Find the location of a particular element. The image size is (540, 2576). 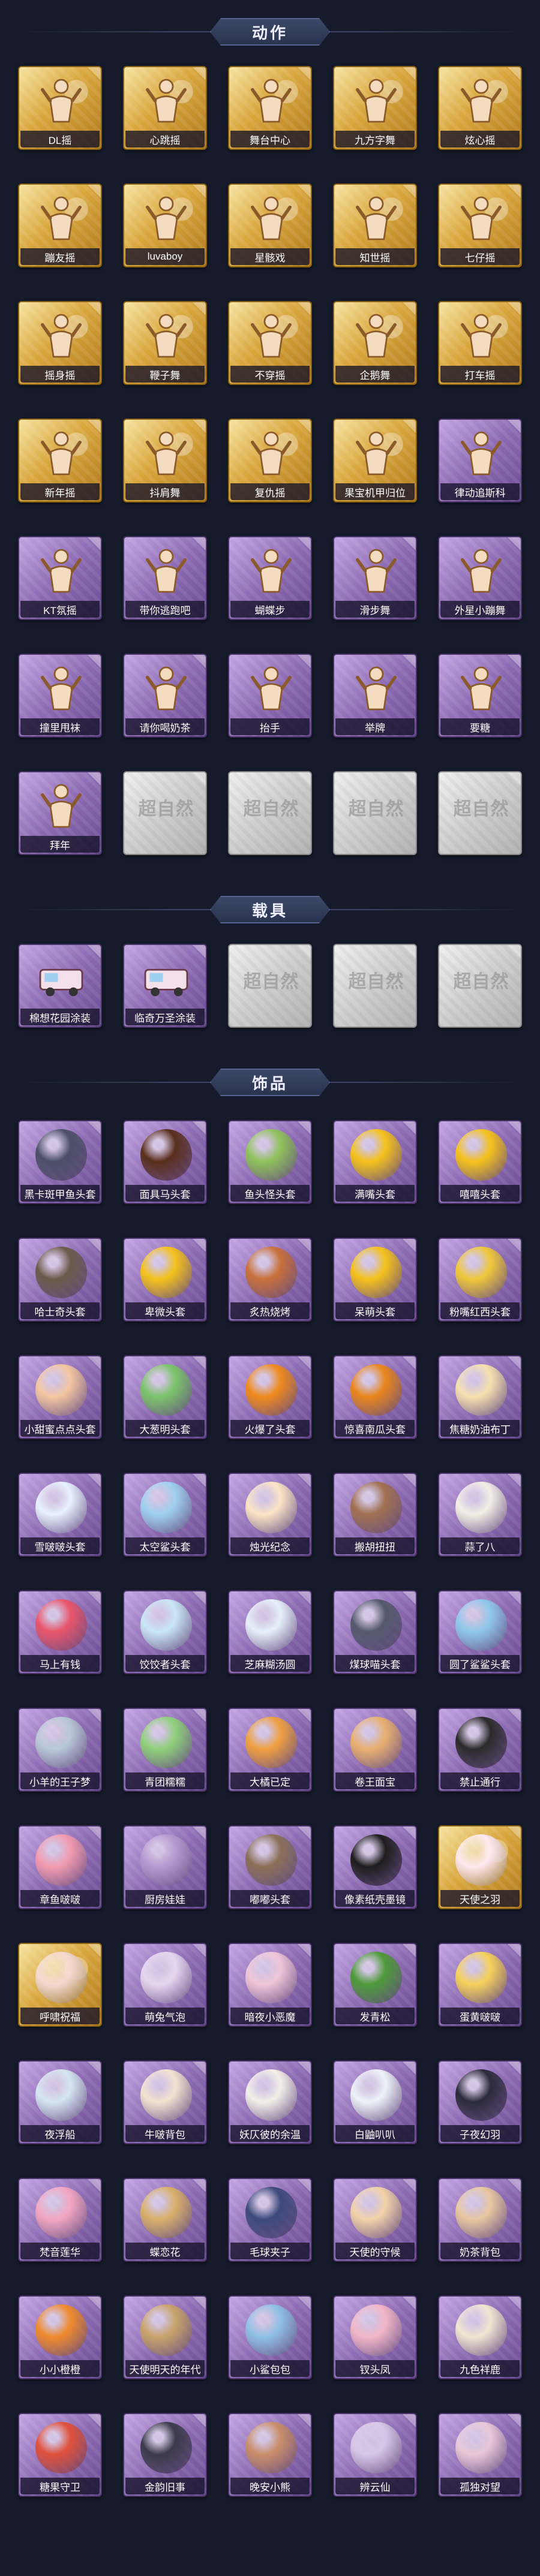

item-card: 圆了鲨鲨头套 is located at coordinates (480, 1632).